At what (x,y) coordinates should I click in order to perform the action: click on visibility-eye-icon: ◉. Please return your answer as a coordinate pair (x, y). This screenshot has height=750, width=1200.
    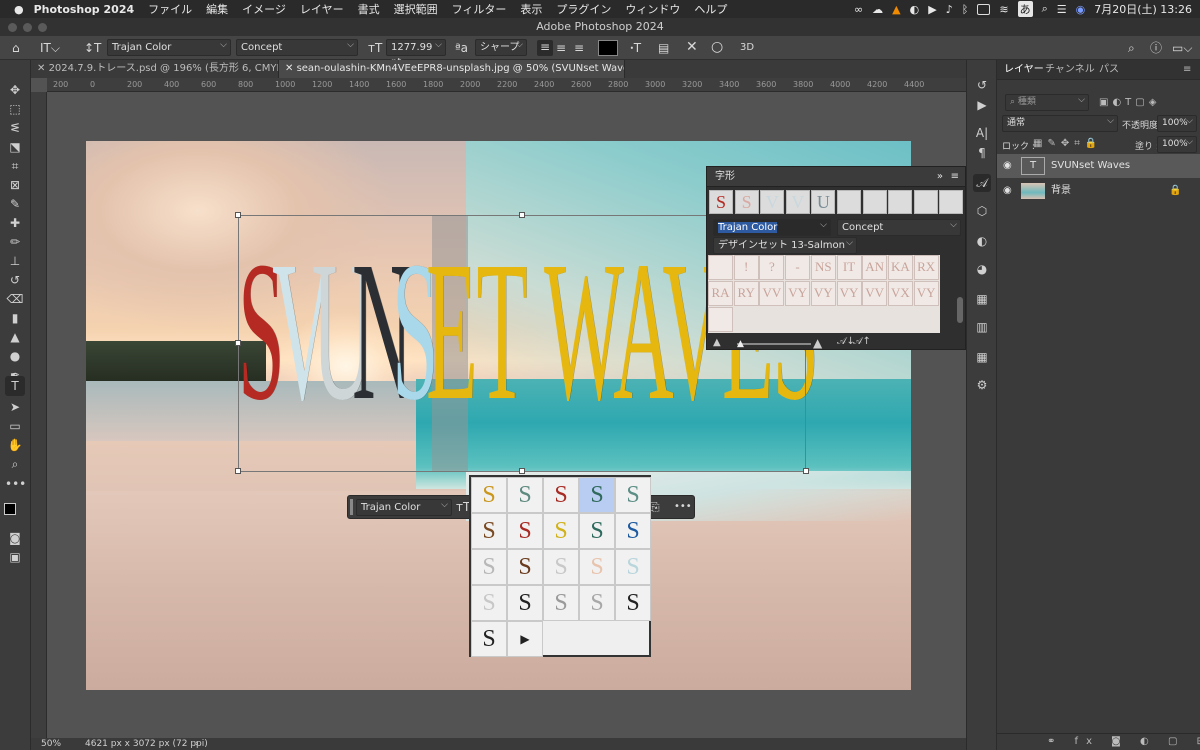
    Looking at the image, I should click on (1007, 191).